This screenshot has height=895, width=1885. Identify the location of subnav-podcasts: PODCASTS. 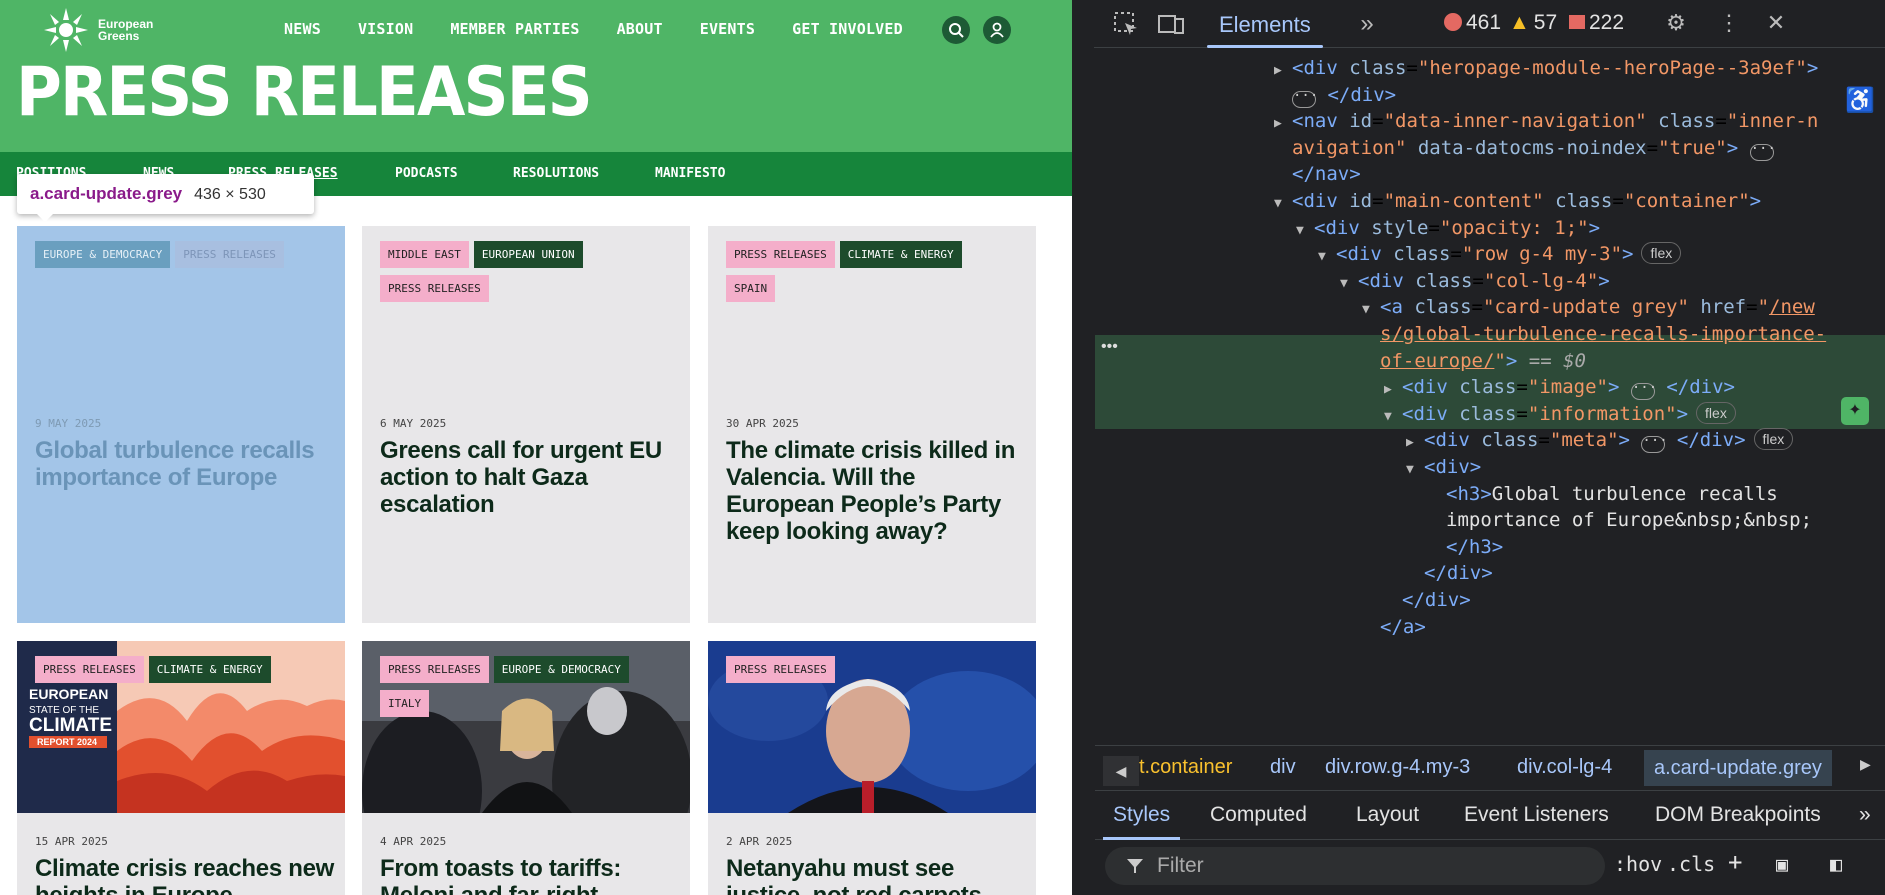
(426, 173).